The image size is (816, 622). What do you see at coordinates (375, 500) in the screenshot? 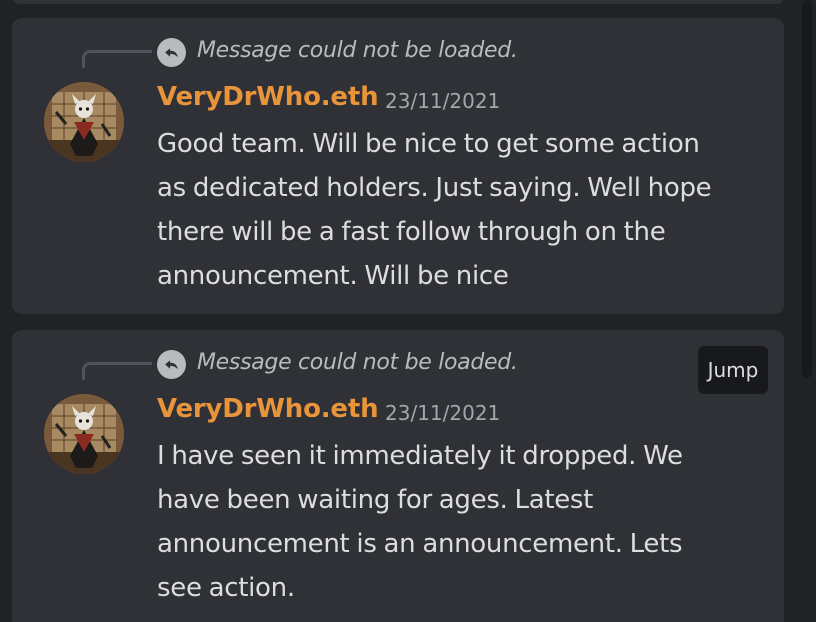
I see `message-line: have been waiting for ages. Latest` at bounding box center [375, 500].